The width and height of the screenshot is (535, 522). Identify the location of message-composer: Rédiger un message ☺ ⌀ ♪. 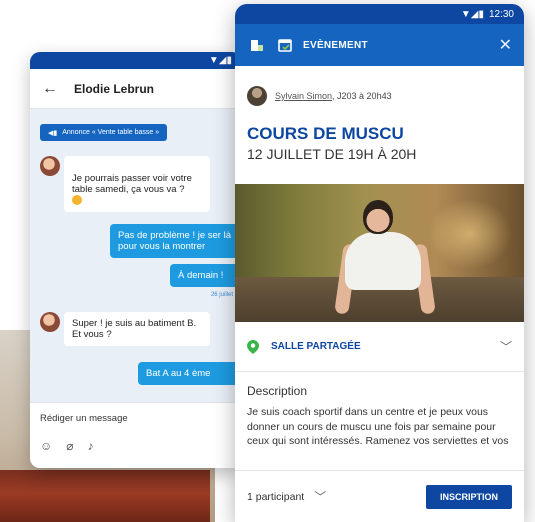
(136, 435).